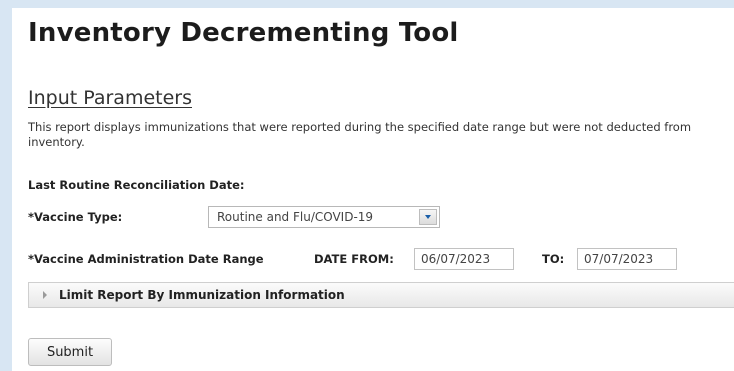 Image resolution: width=734 pixels, height=371 pixels. What do you see at coordinates (136, 185) in the screenshot?
I see `last-reconciliation-label: Last Routine Reconciliation Date:` at bounding box center [136, 185].